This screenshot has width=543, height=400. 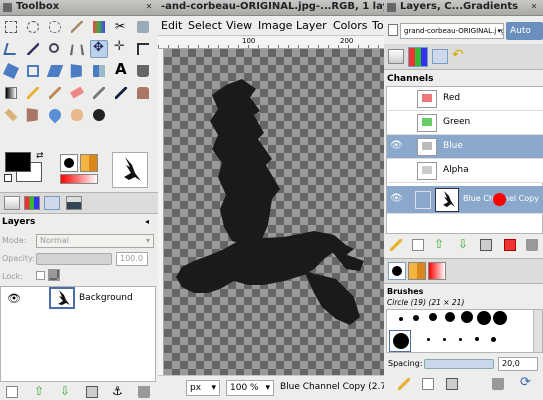 What do you see at coordinates (518, 364) in the screenshot?
I see `spacing-input: 20,0` at bounding box center [518, 364].